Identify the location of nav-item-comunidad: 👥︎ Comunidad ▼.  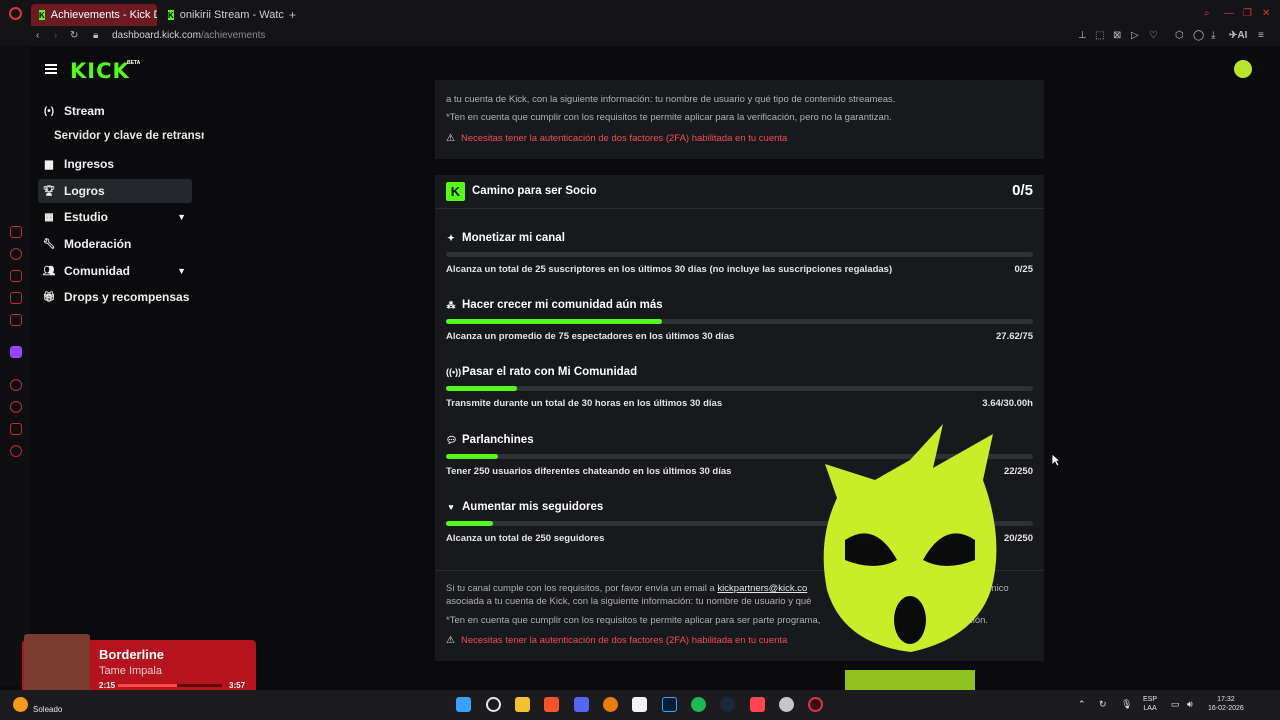
(115, 271).